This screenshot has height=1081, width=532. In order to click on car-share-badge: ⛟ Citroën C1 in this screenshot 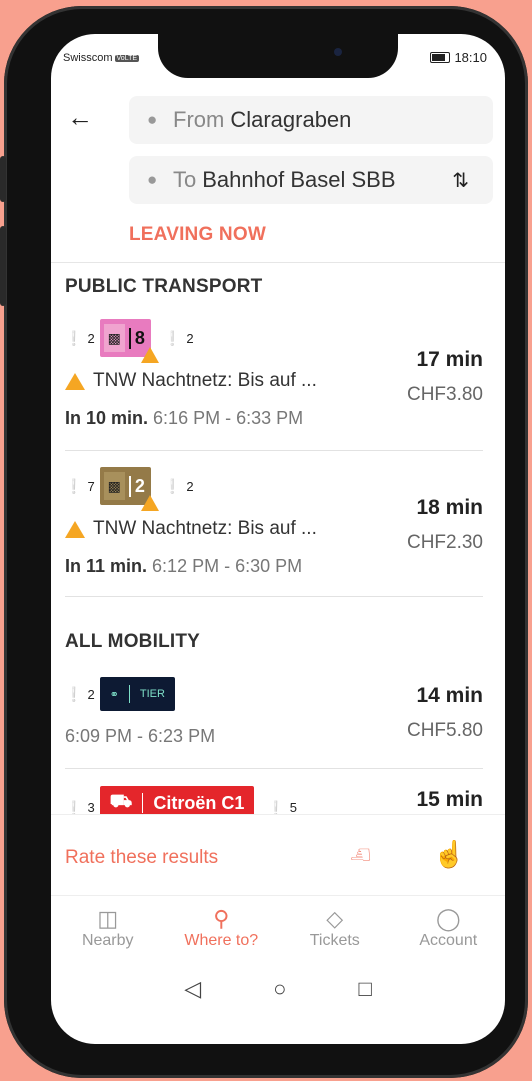, I will do `click(177, 800)`.